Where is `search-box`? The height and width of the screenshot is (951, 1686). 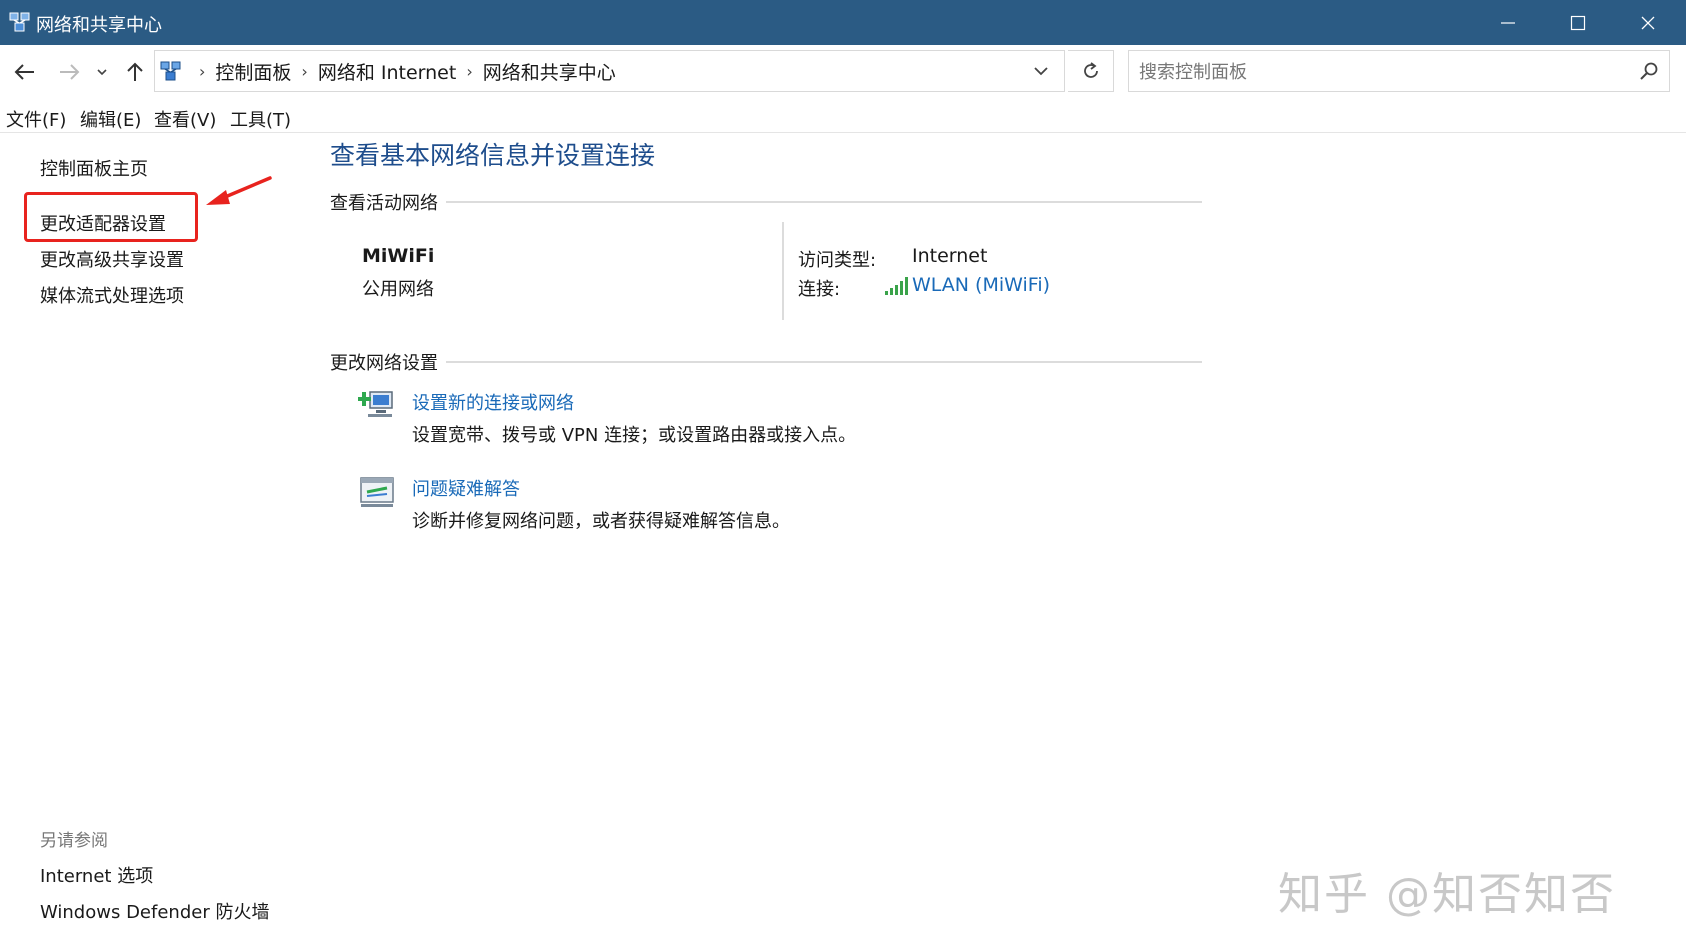
search-box is located at coordinates (1399, 71).